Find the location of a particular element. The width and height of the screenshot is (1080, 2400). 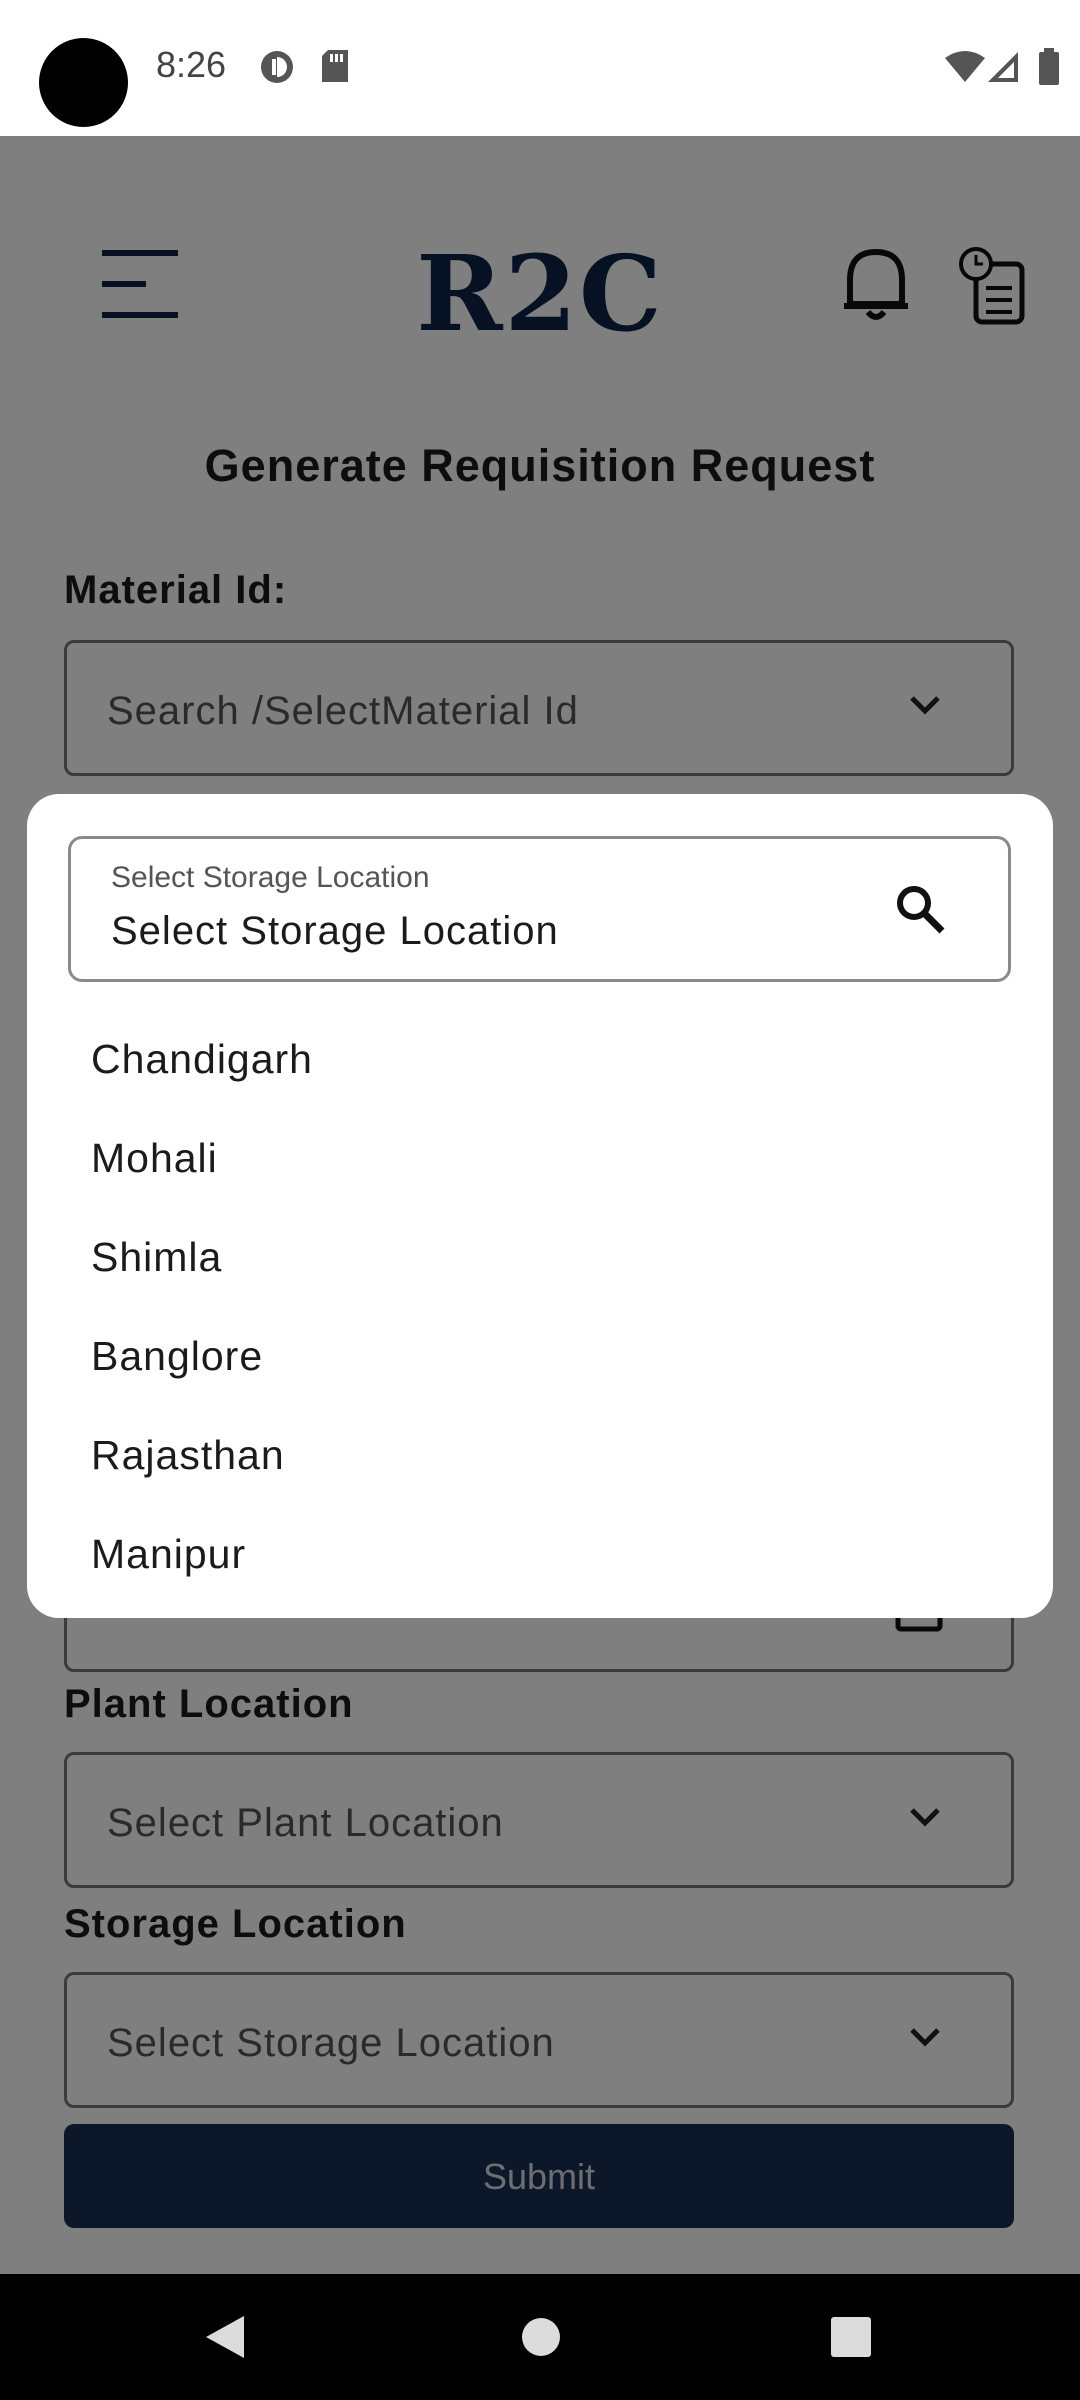

system-nav-bar is located at coordinates (540, 2337).